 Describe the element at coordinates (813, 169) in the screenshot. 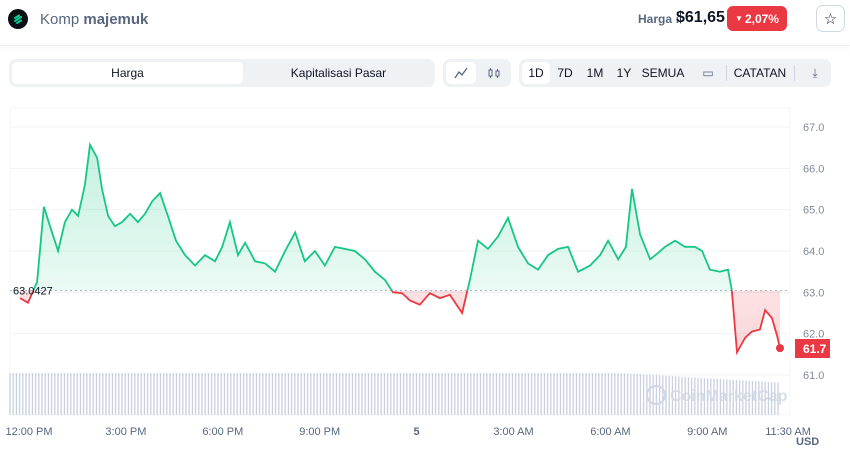

I see `y-tick-label: 66.0` at that location.